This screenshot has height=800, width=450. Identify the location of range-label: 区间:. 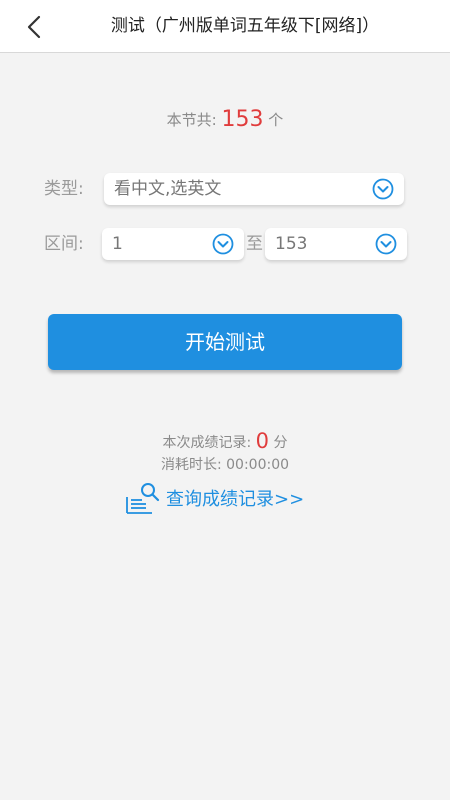
(64, 244).